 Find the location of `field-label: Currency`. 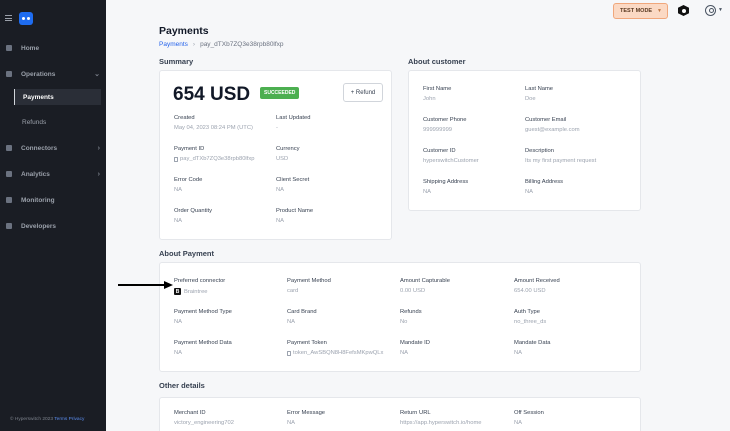

field-label: Currency is located at coordinates (288, 149).